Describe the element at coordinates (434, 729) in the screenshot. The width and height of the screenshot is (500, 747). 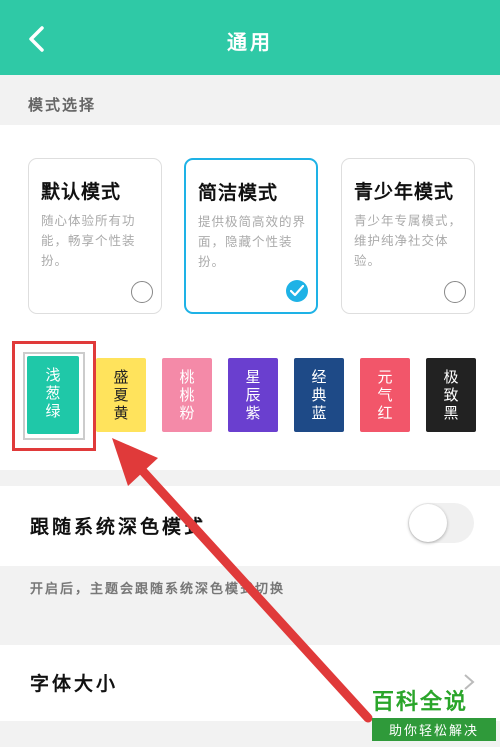
I see `watermark-subtitle: 助你轻松解决` at that location.